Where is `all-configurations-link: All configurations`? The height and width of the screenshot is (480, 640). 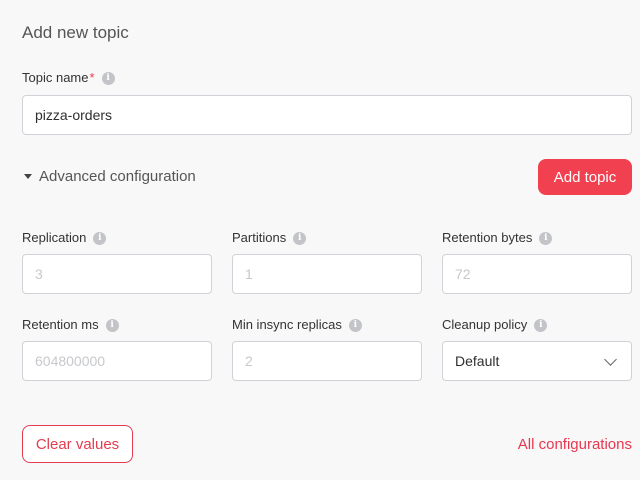 all-configurations-link: All configurations is located at coordinates (575, 444).